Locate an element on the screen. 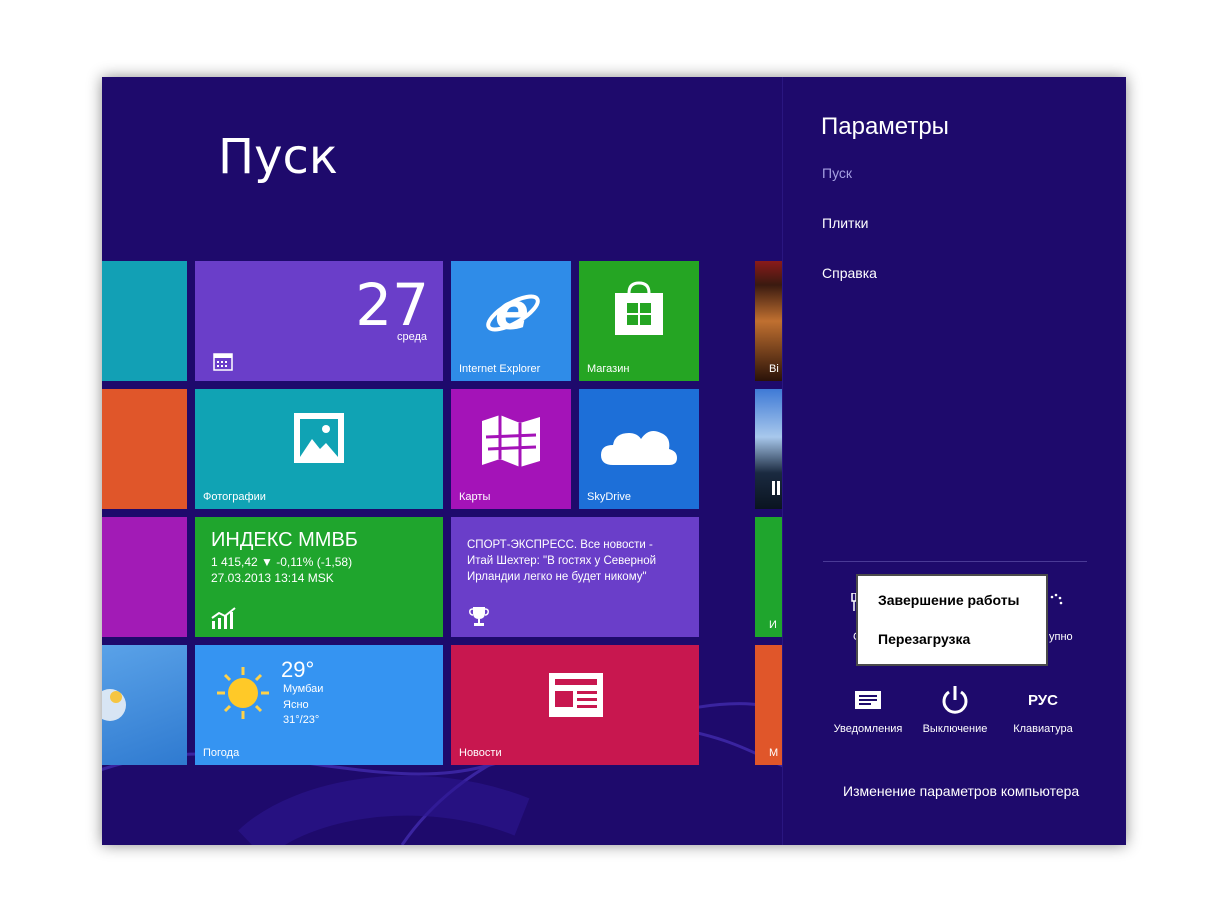 The image size is (1229, 922). divider is located at coordinates (955, 561).